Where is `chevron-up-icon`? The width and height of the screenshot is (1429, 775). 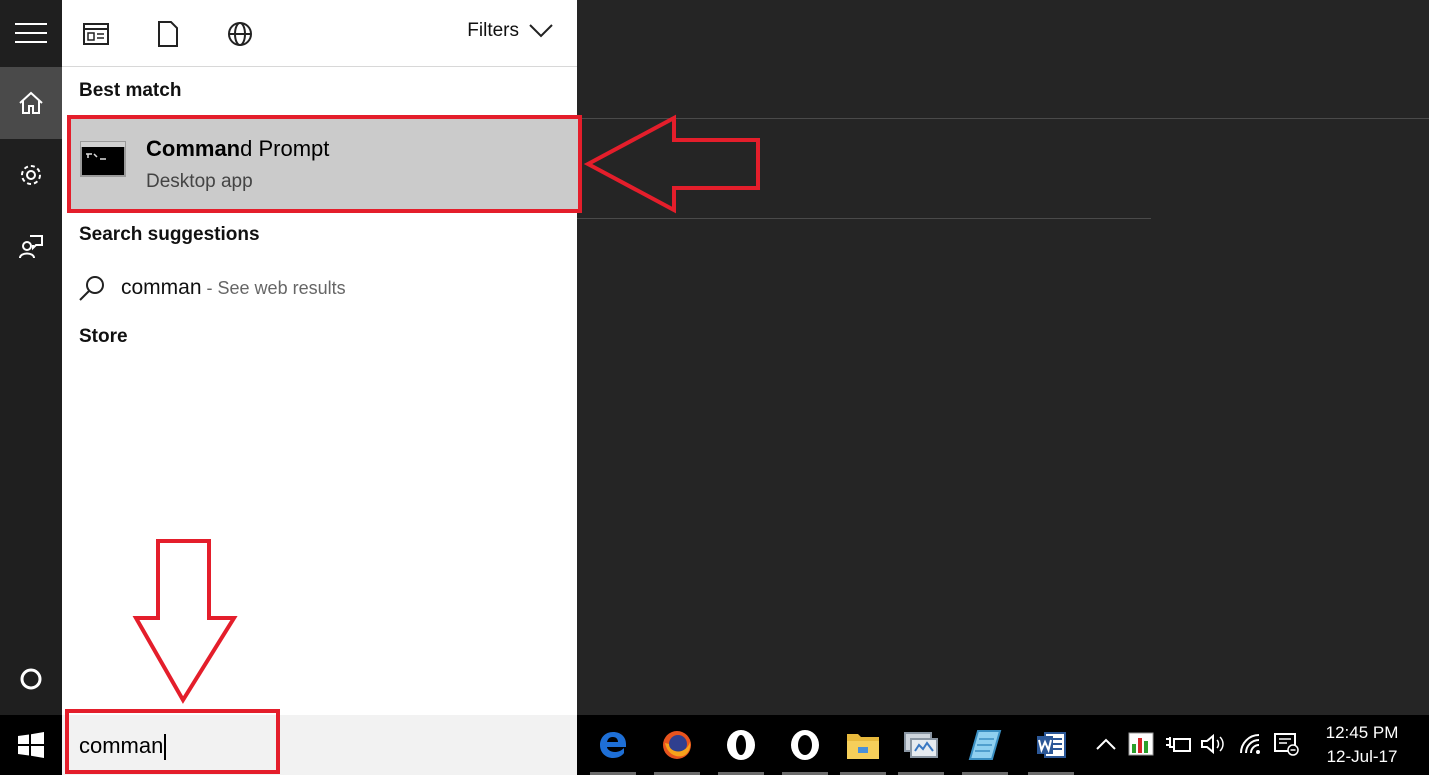
chevron-up-icon is located at coordinates (1106, 744).